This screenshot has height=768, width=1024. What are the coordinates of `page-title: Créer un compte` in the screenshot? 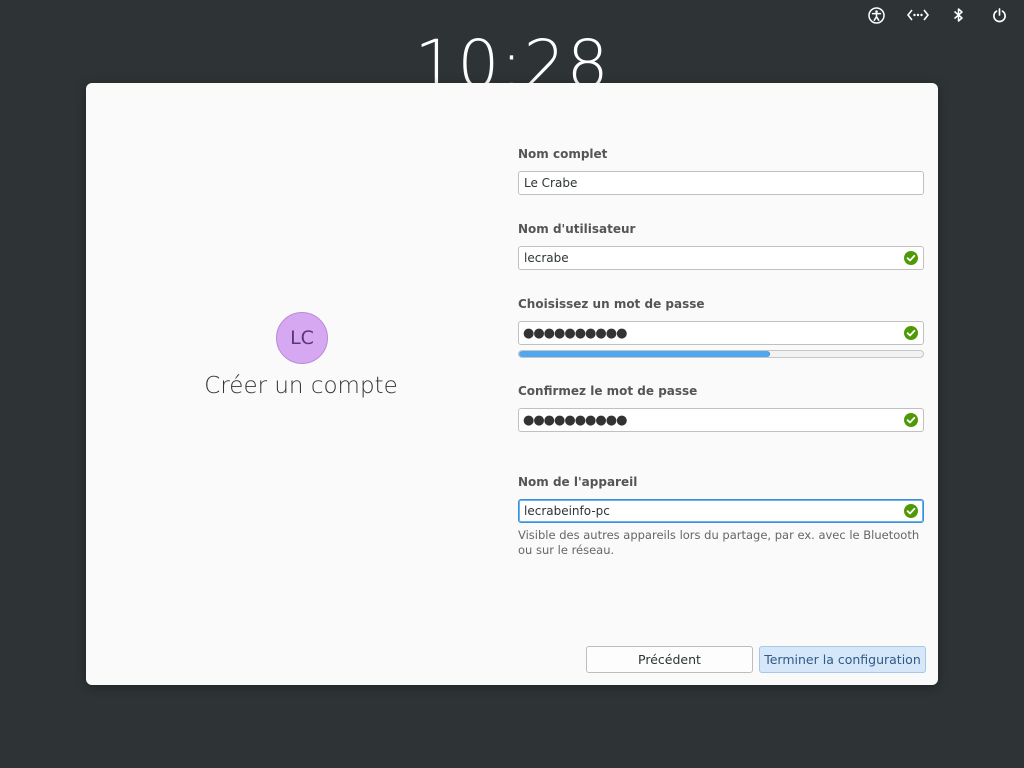 It's located at (301, 386).